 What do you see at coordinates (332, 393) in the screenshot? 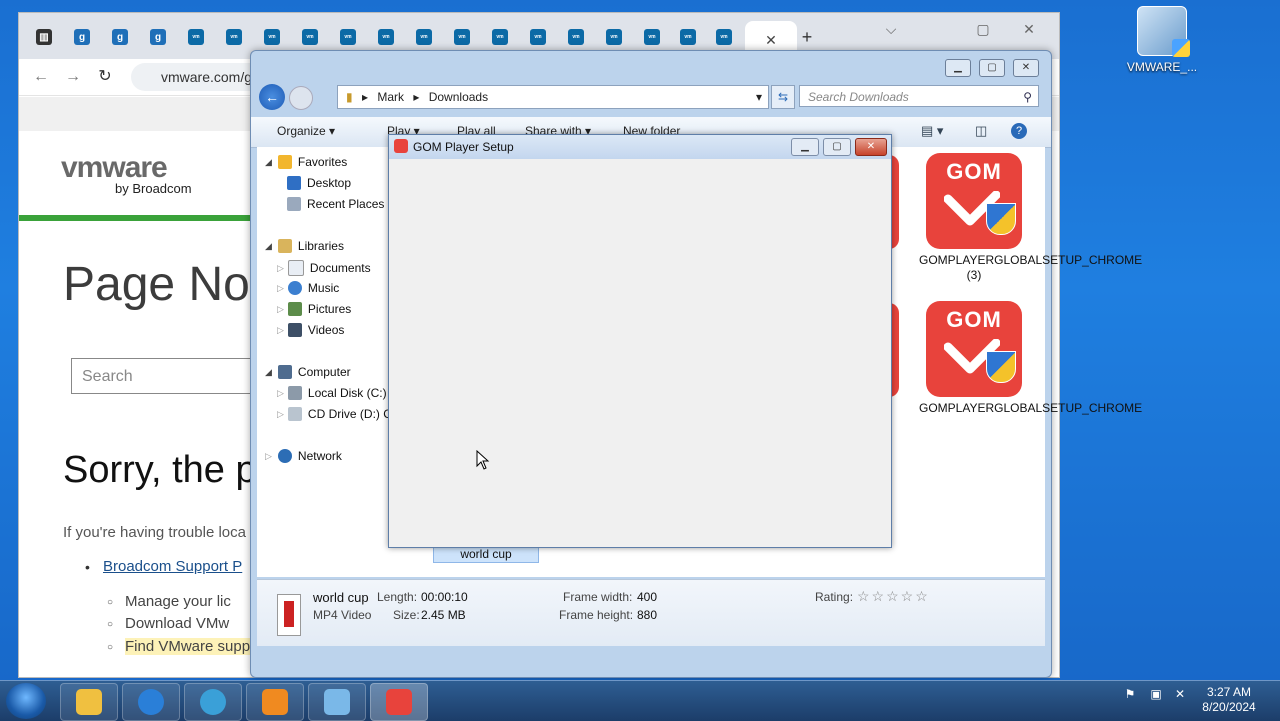
I see `nav-local-disk: ▷ Local Disk (C:)` at bounding box center [332, 393].